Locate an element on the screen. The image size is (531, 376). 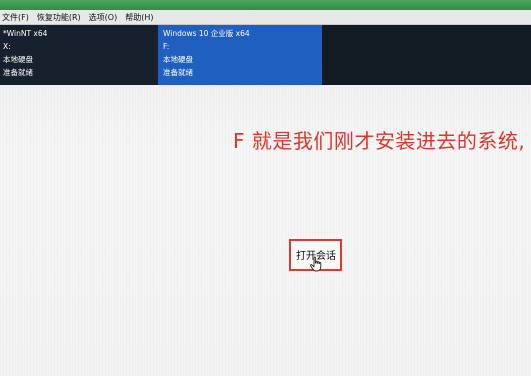
annotation-text: F 就是我们刚才安装进去的系统, is located at coordinates (379, 141).